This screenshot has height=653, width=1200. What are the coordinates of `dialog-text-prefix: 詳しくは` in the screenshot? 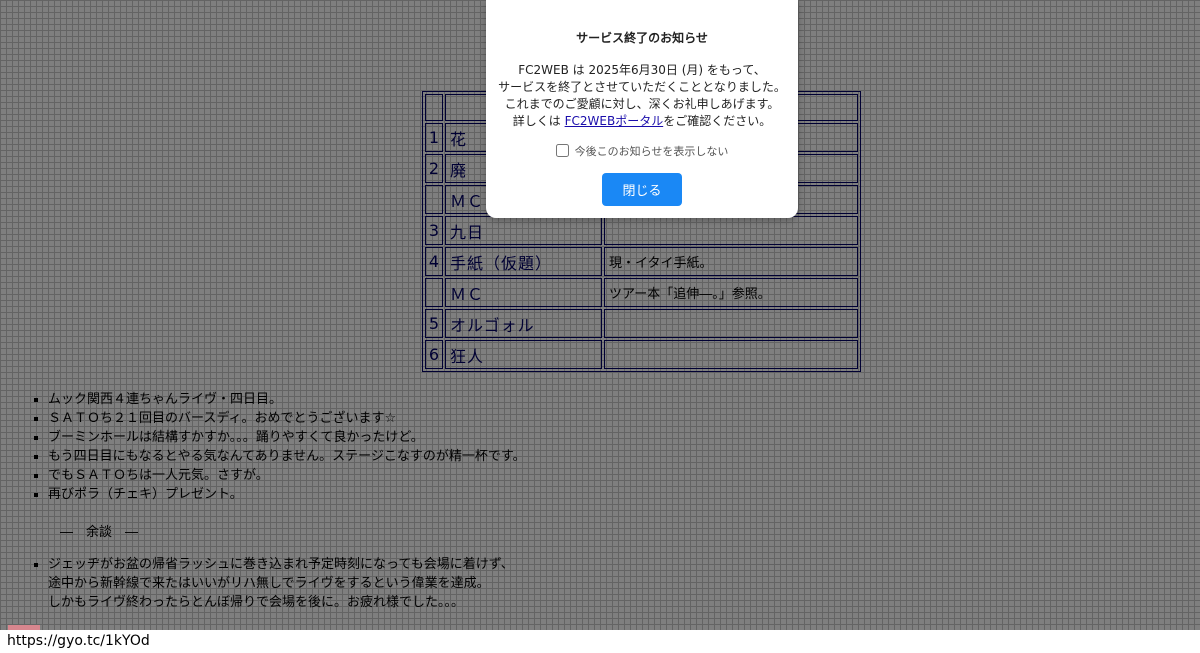 It's located at (538, 121).